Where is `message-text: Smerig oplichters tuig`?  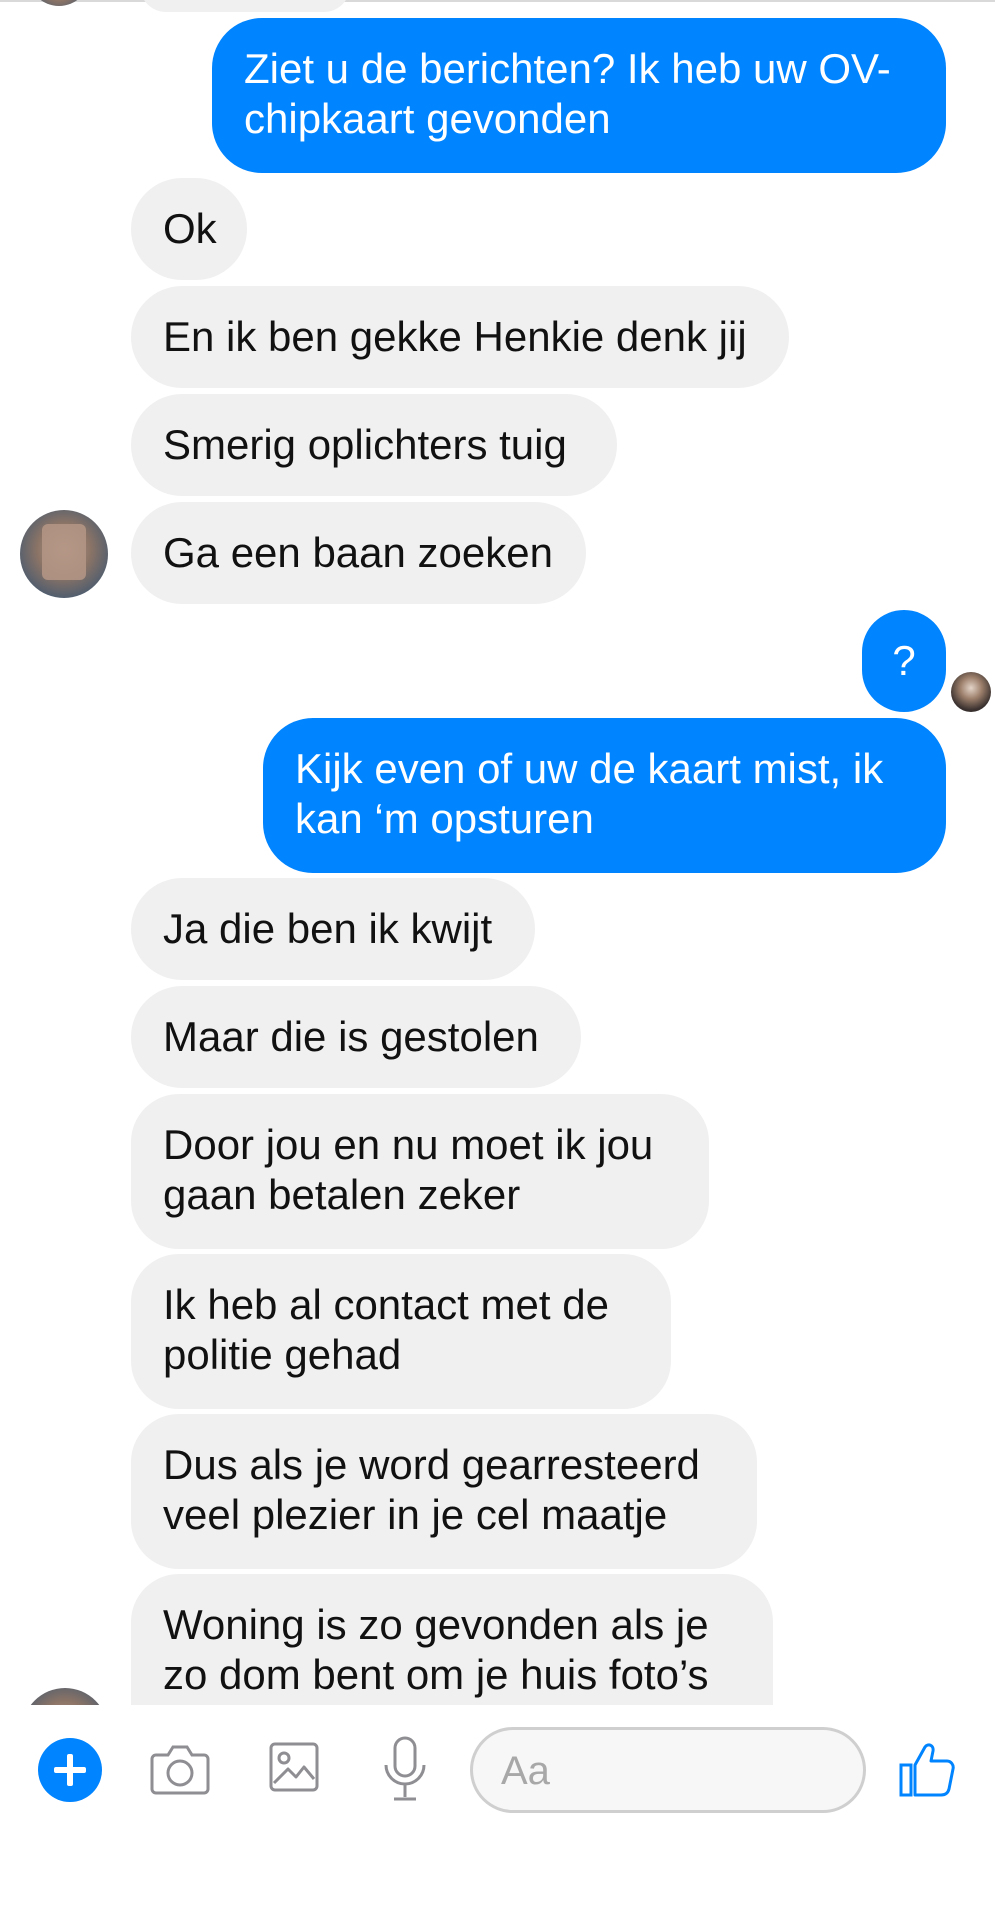 message-text: Smerig oplichters tuig is located at coordinates (365, 444).